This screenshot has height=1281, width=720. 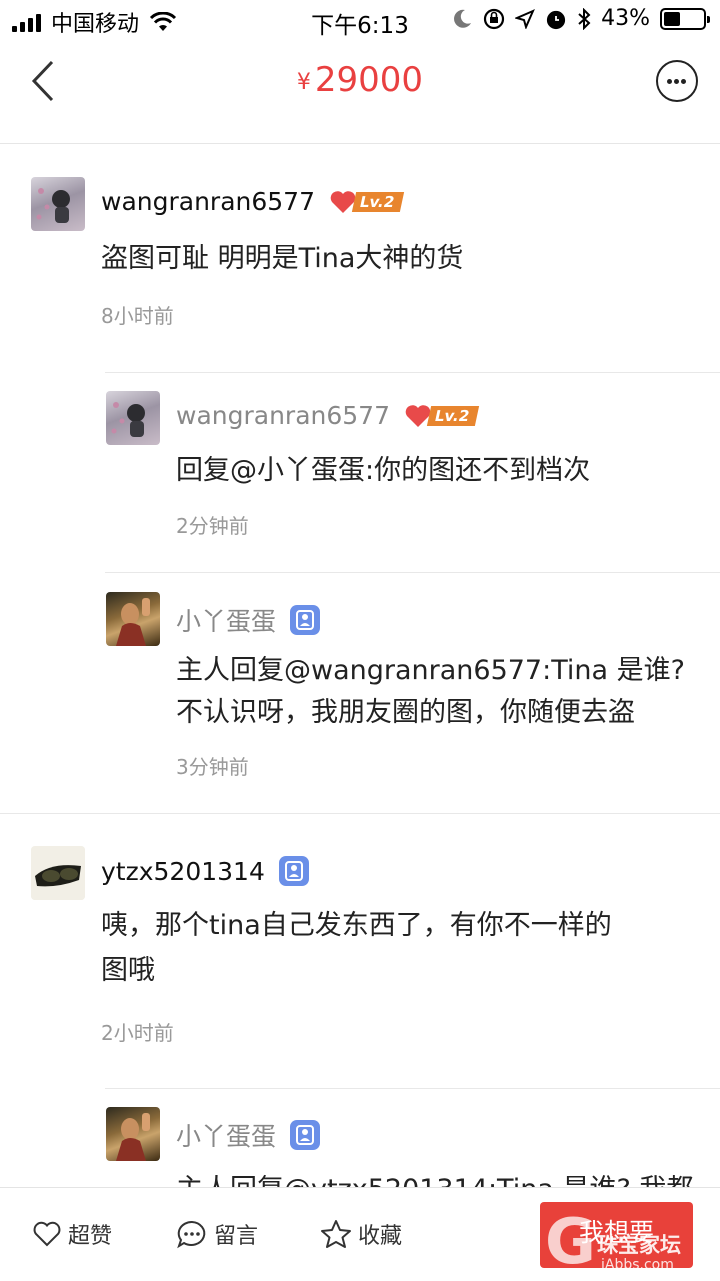 What do you see at coordinates (137, 316) in the screenshot?
I see `comment-time: 8小时前` at bounding box center [137, 316].